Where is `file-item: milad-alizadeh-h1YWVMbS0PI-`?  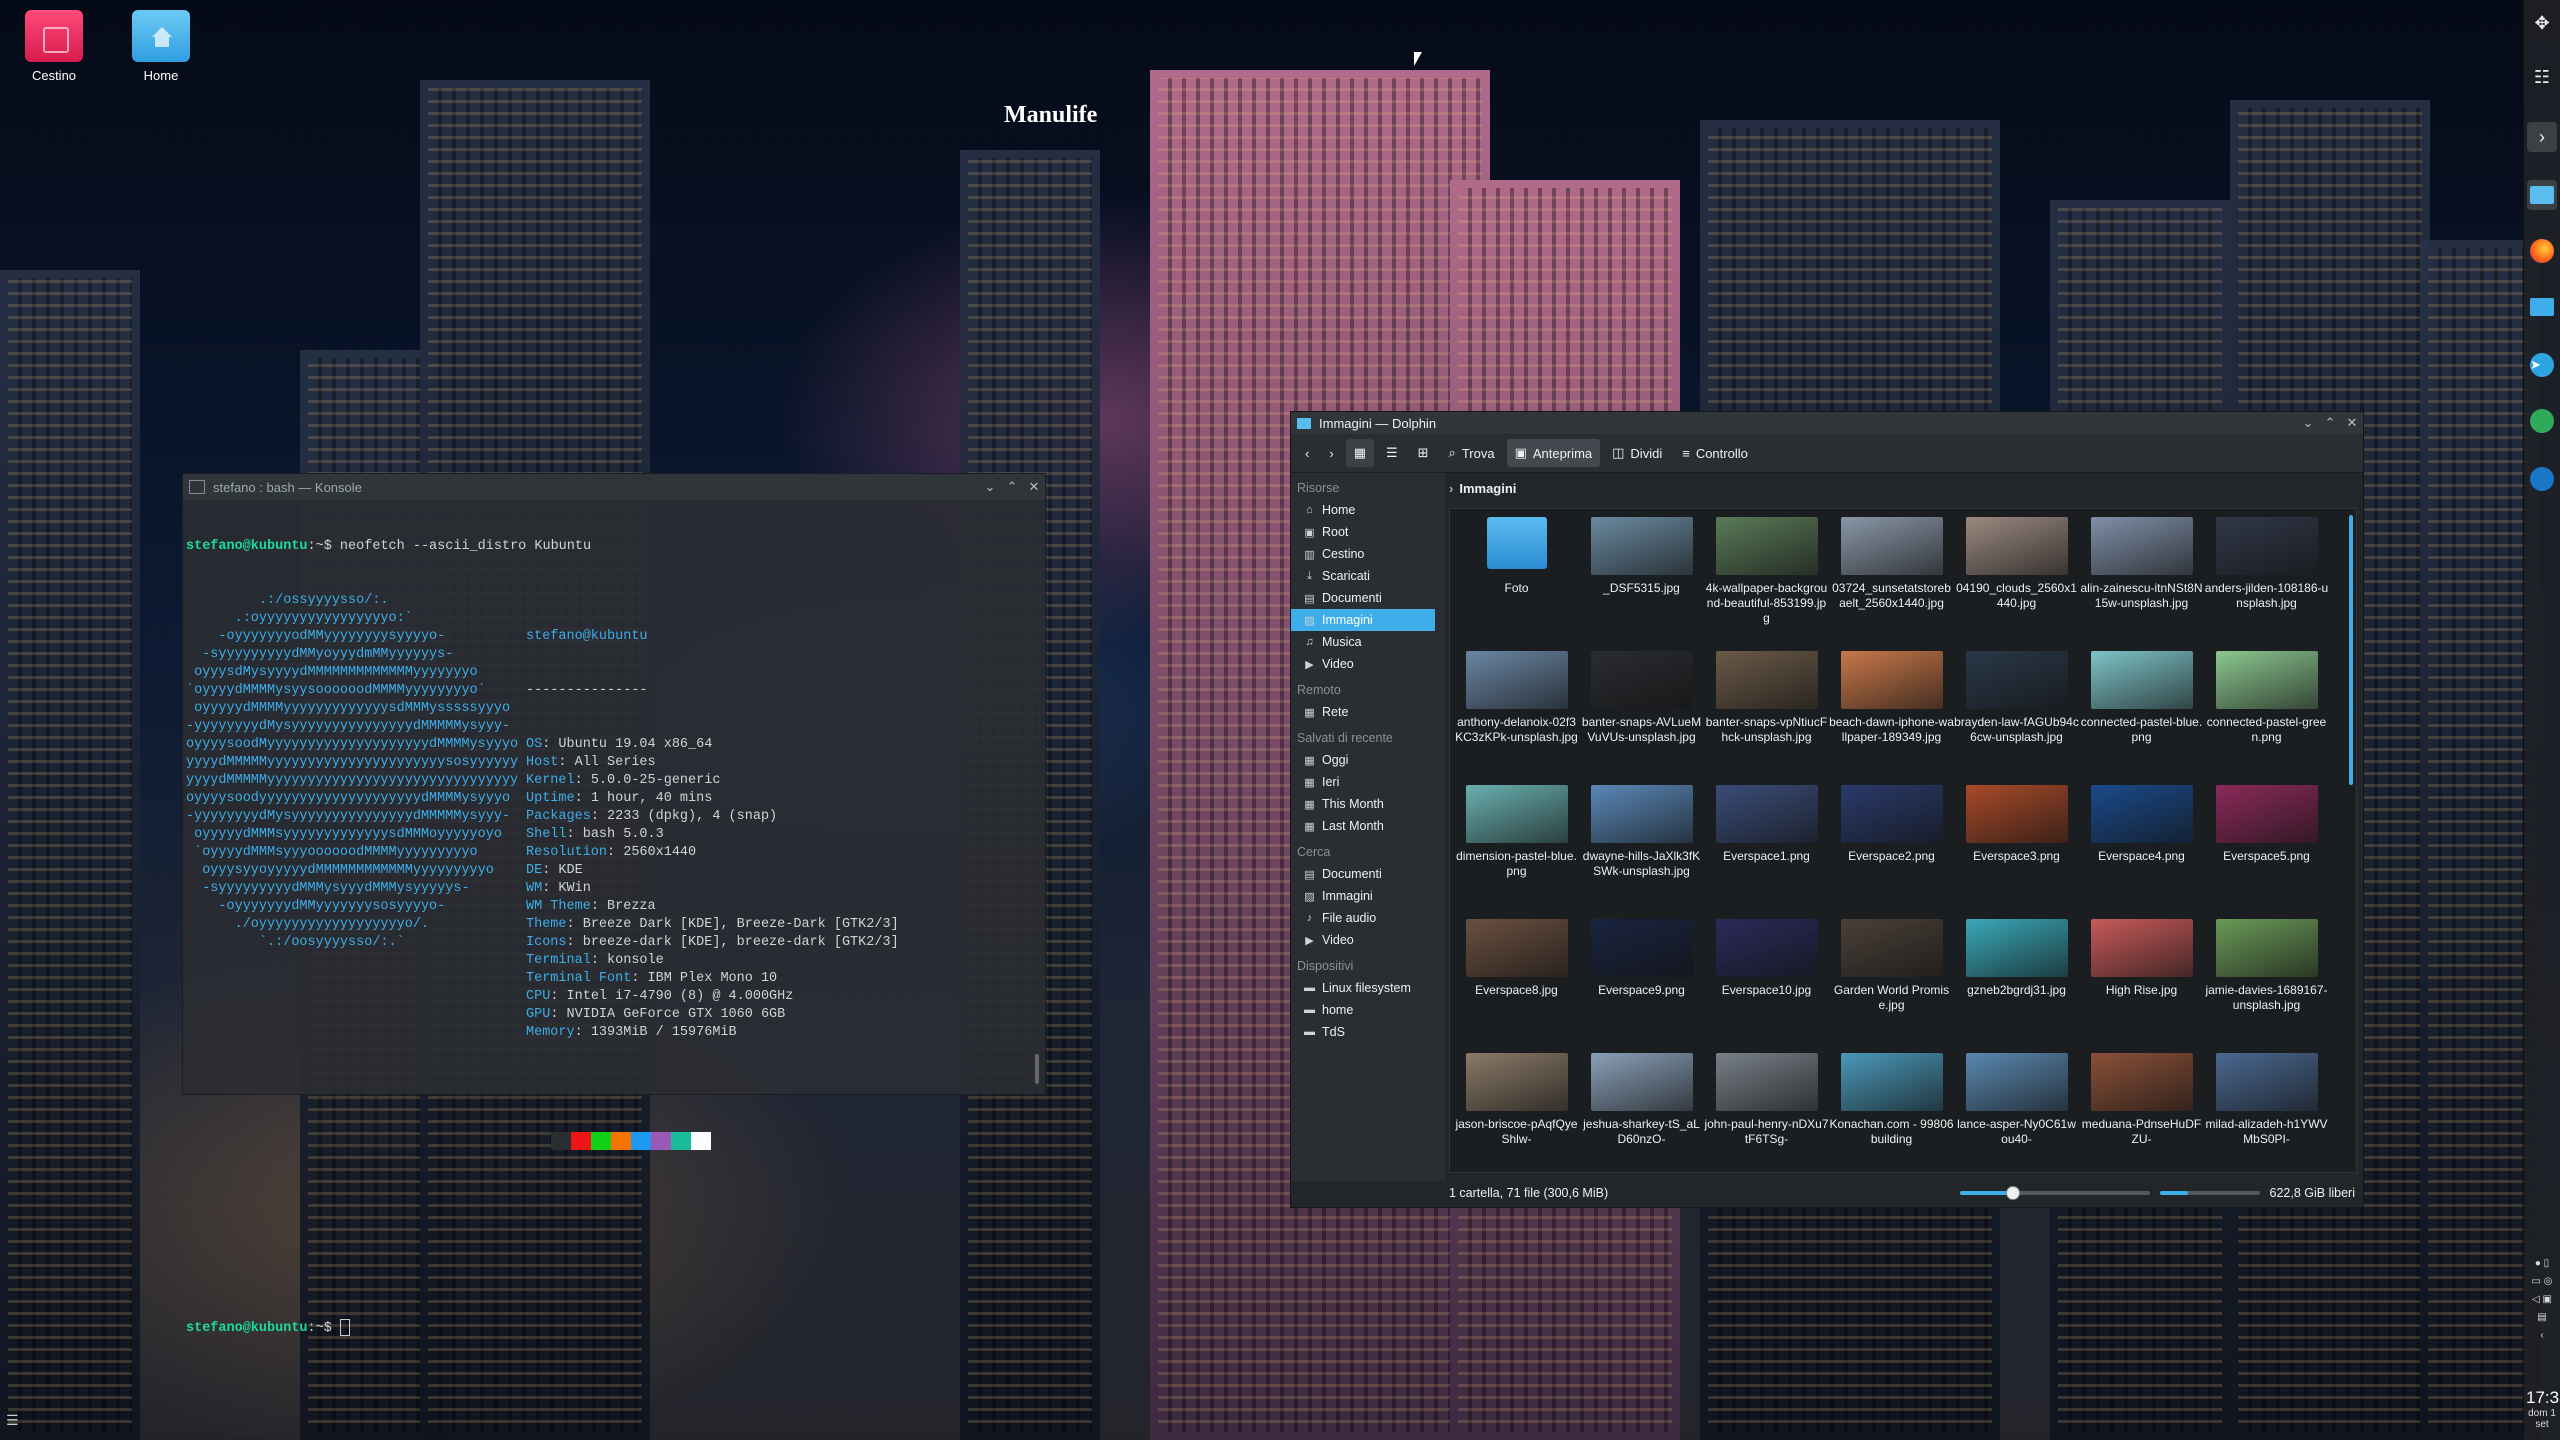 file-item: milad-alizadeh-h1YWVMbS0PI- is located at coordinates (2266, 1112).